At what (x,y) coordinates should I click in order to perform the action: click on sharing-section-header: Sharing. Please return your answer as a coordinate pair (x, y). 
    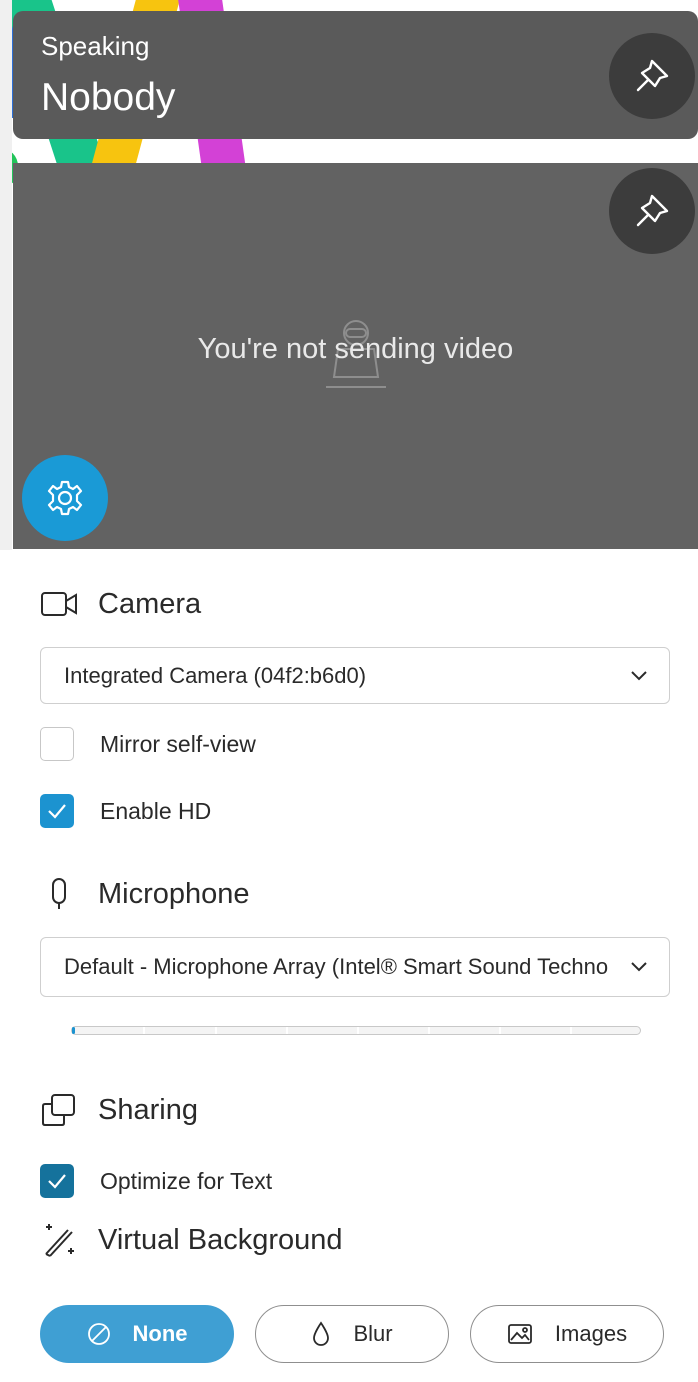
    Looking at the image, I should click on (119, 1110).